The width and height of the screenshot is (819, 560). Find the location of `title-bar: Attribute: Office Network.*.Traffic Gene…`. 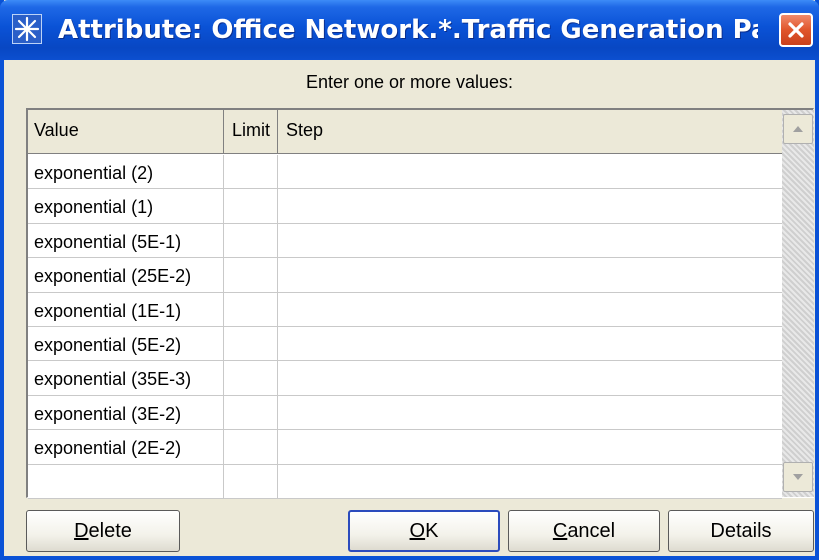

title-bar: Attribute: Office Network.*.Traffic Gene… is located at coordinates (409, 30).